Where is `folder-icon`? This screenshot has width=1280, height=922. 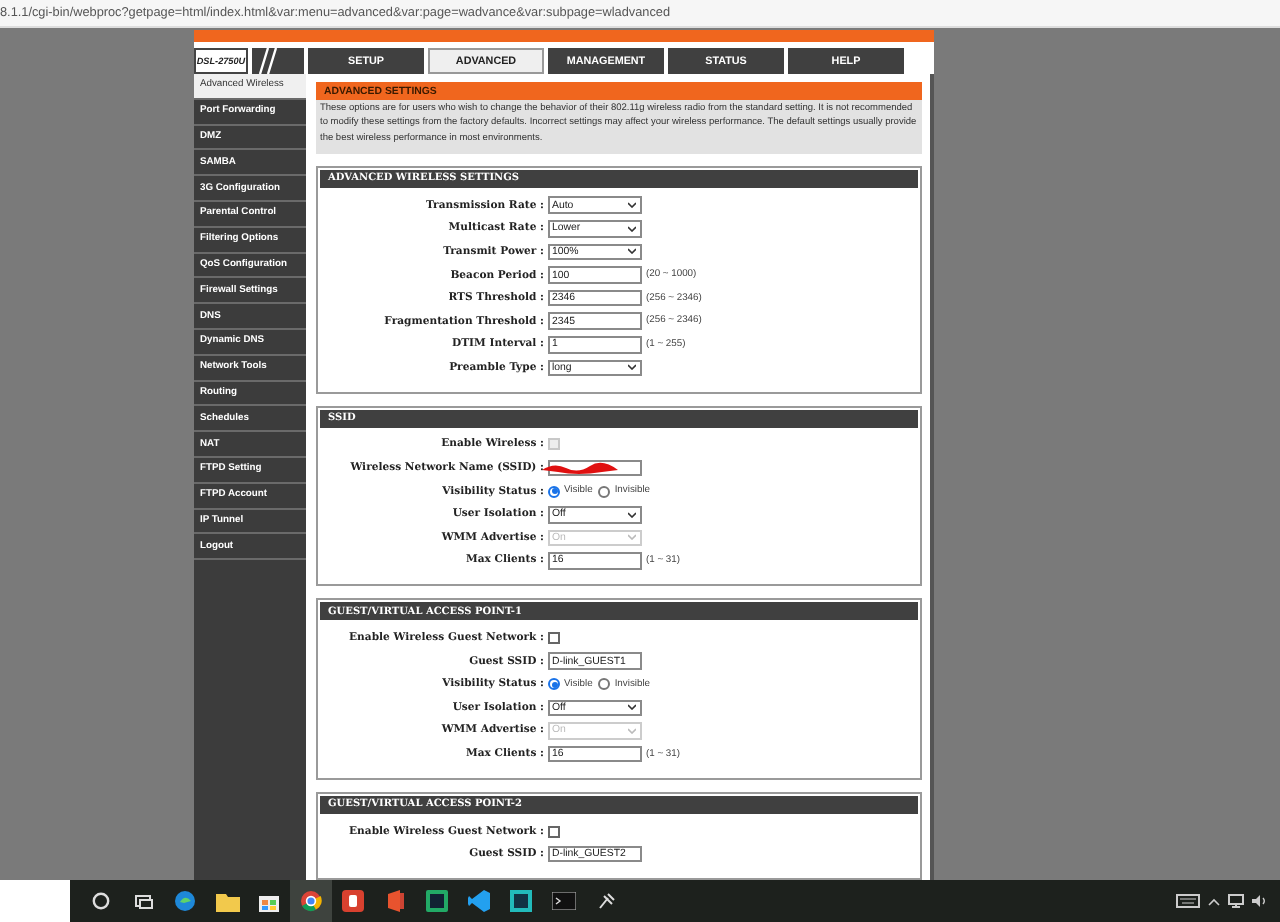 folder-icon is located at coordinates (227, 901).